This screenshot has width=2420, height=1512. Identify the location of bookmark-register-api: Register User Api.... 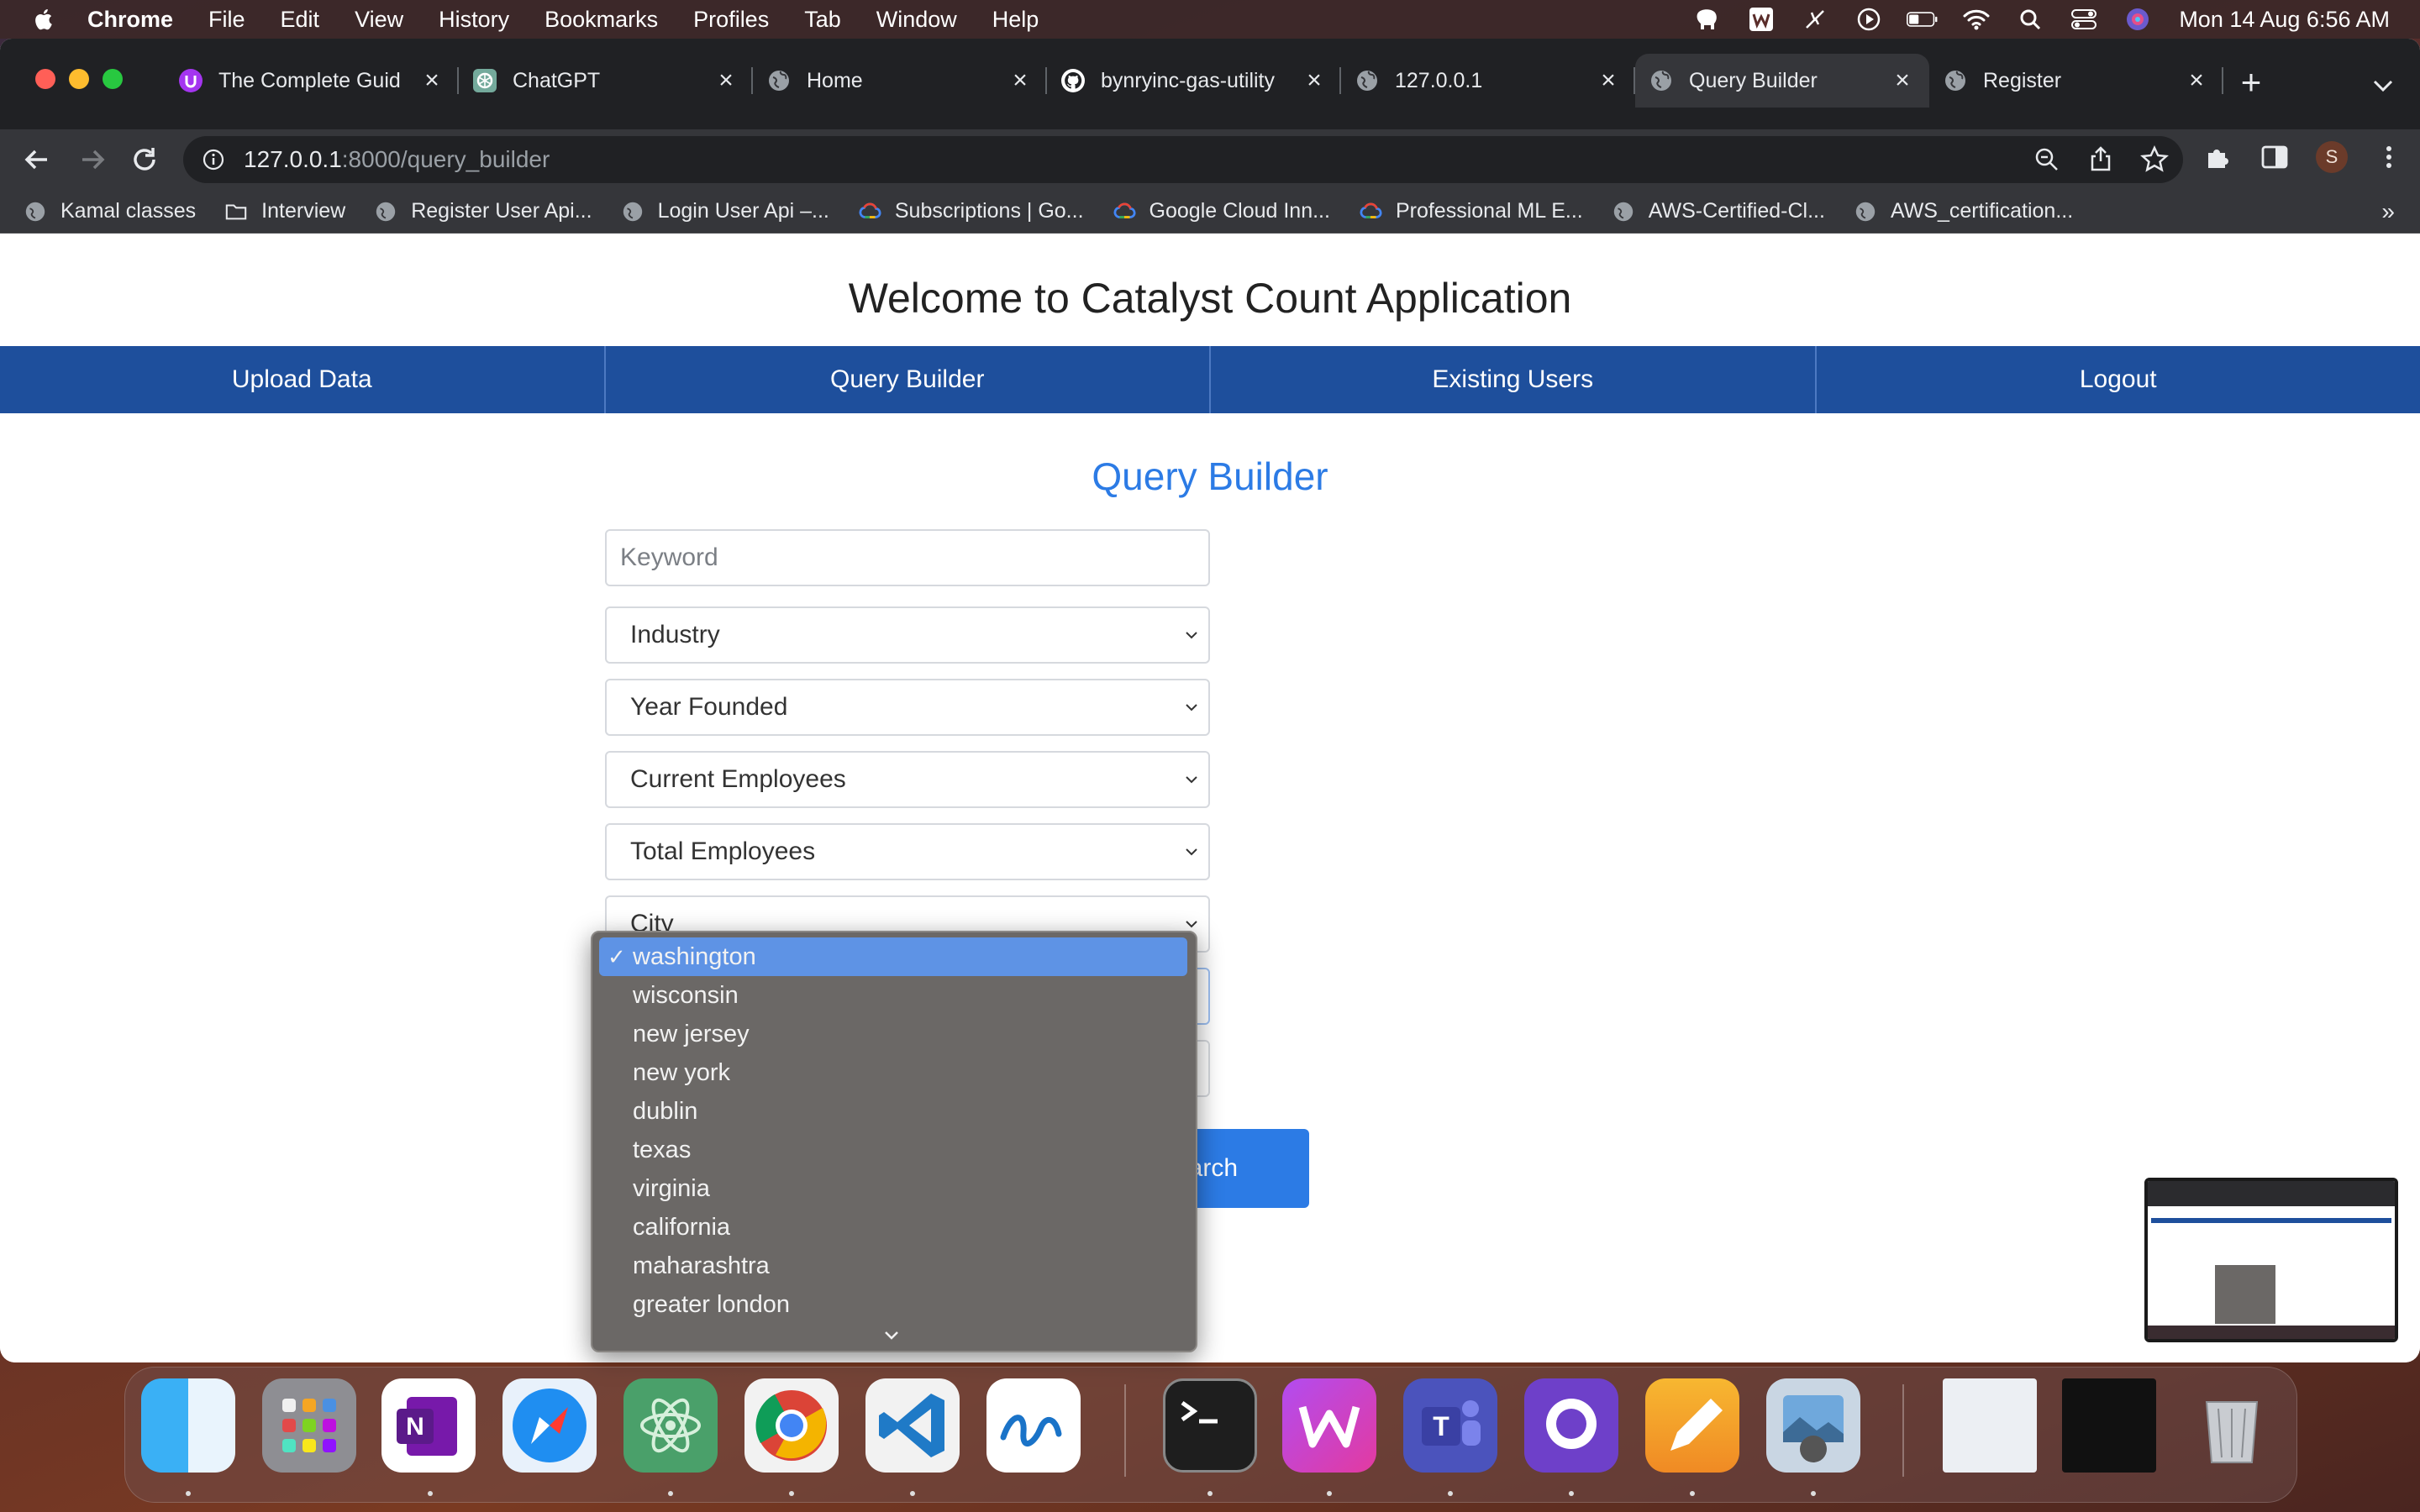
(483, 211).